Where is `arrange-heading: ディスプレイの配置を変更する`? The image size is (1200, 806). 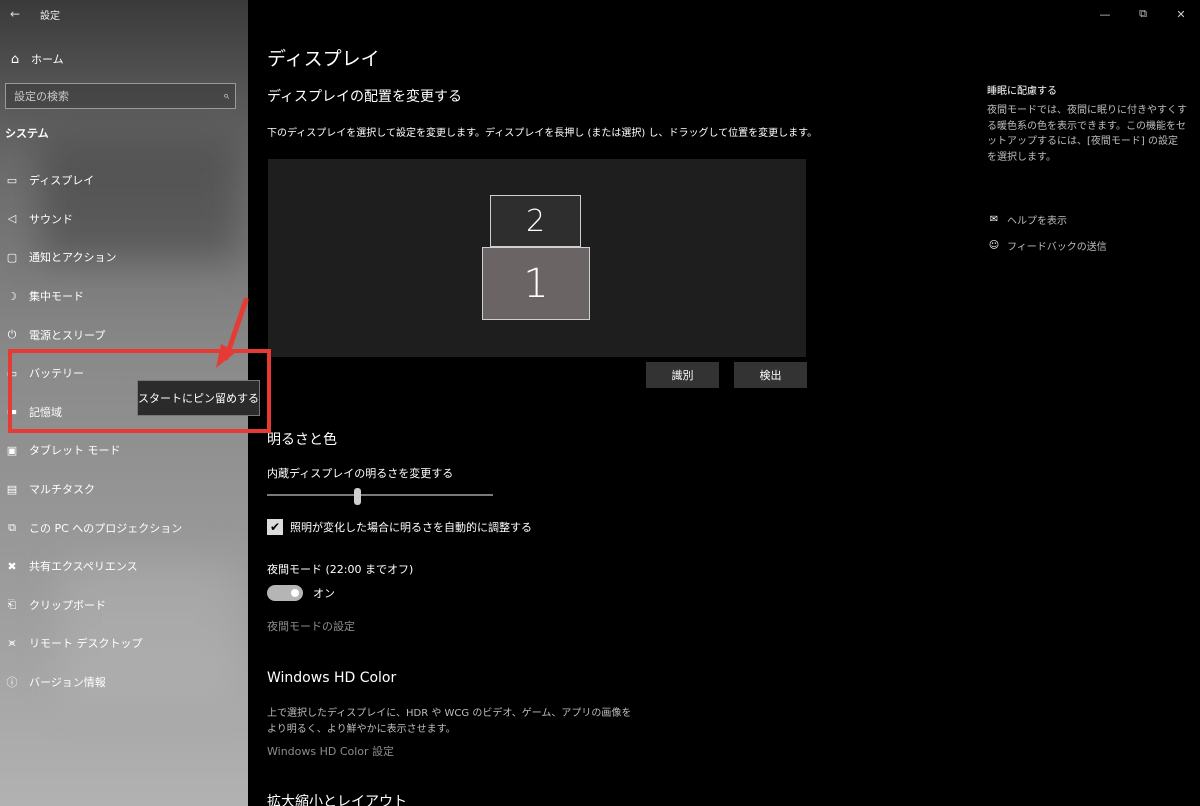
arrange-heading: ディスプレイの配置を変更する is located at coordinates (365, 97).